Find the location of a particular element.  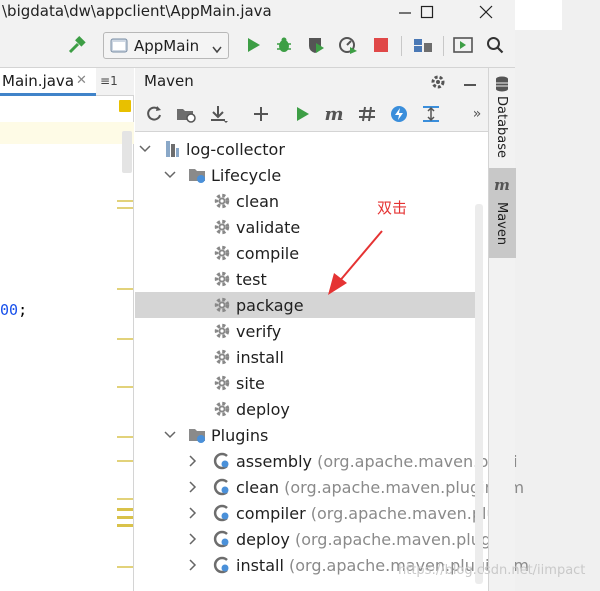

code-line: 00; is located at coordinates (13, 310).